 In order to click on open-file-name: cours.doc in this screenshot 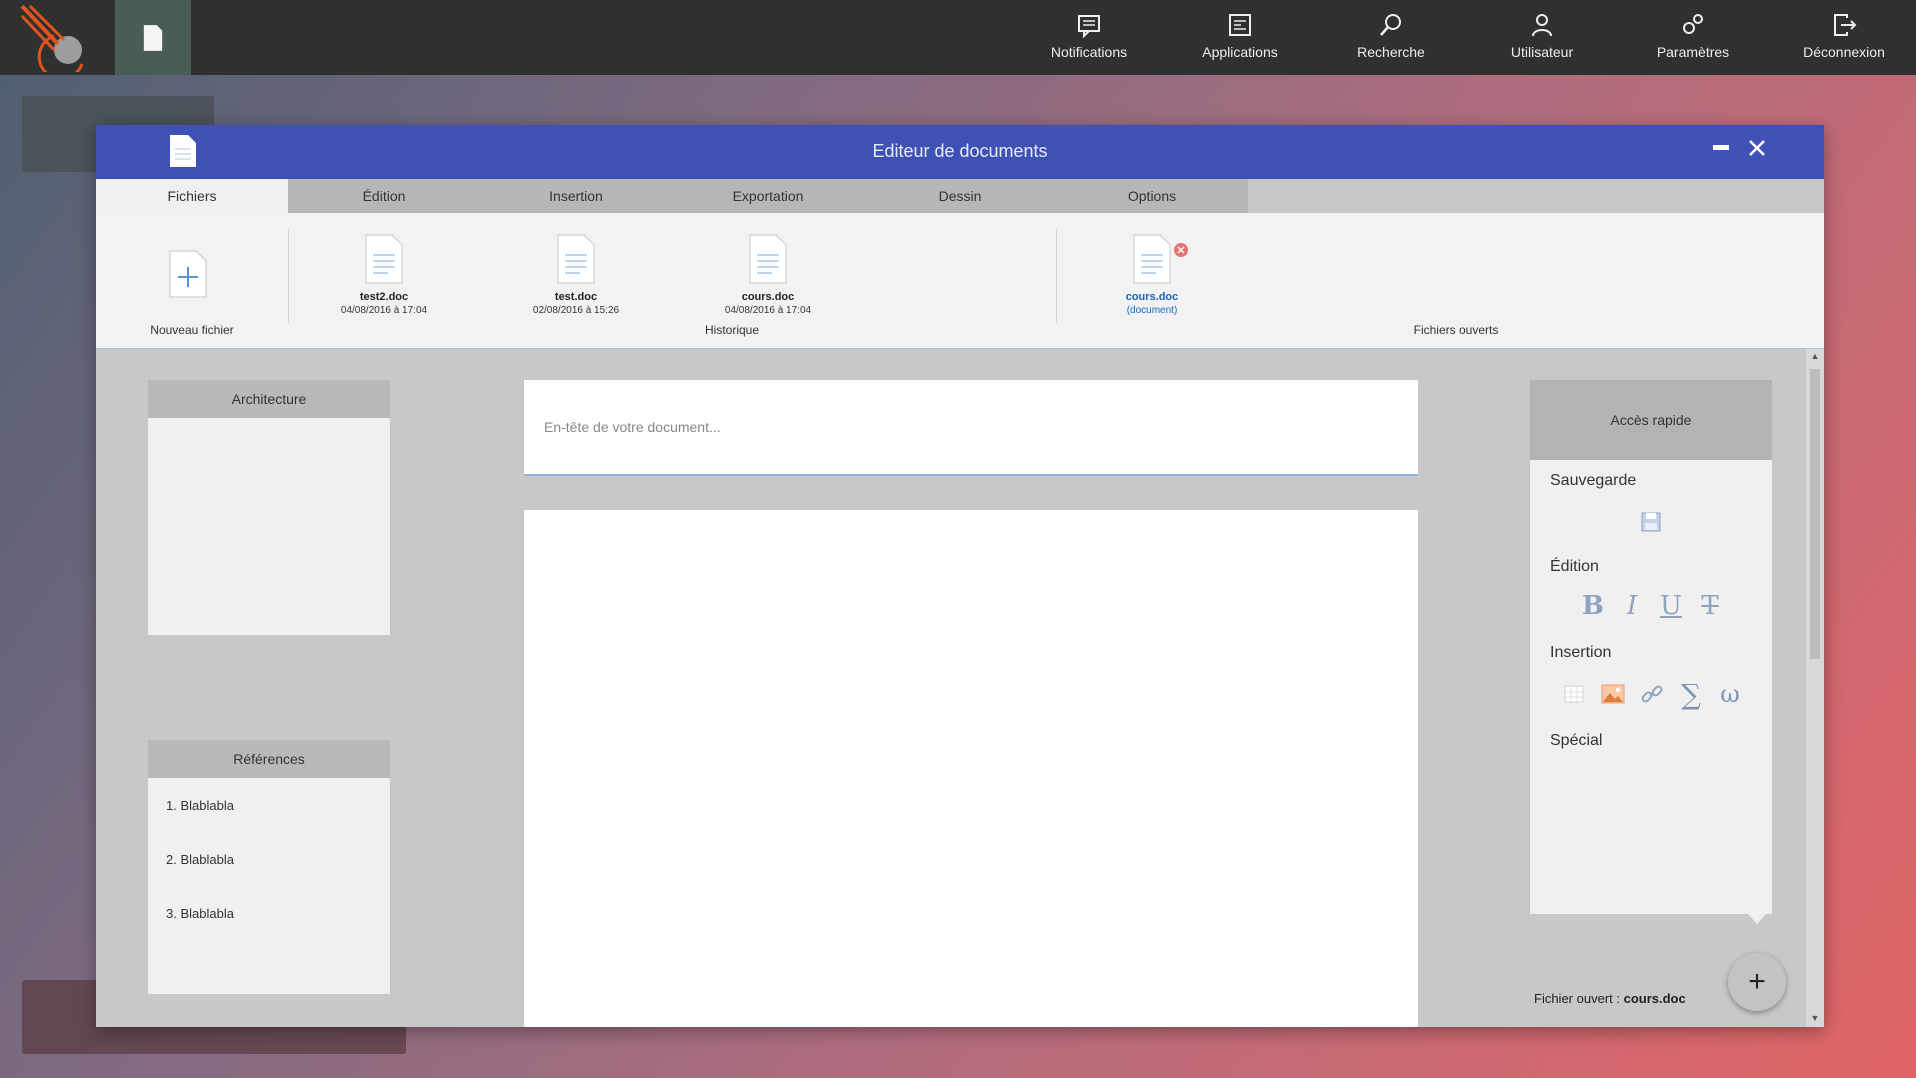, I will do `click(1152, 297)`.